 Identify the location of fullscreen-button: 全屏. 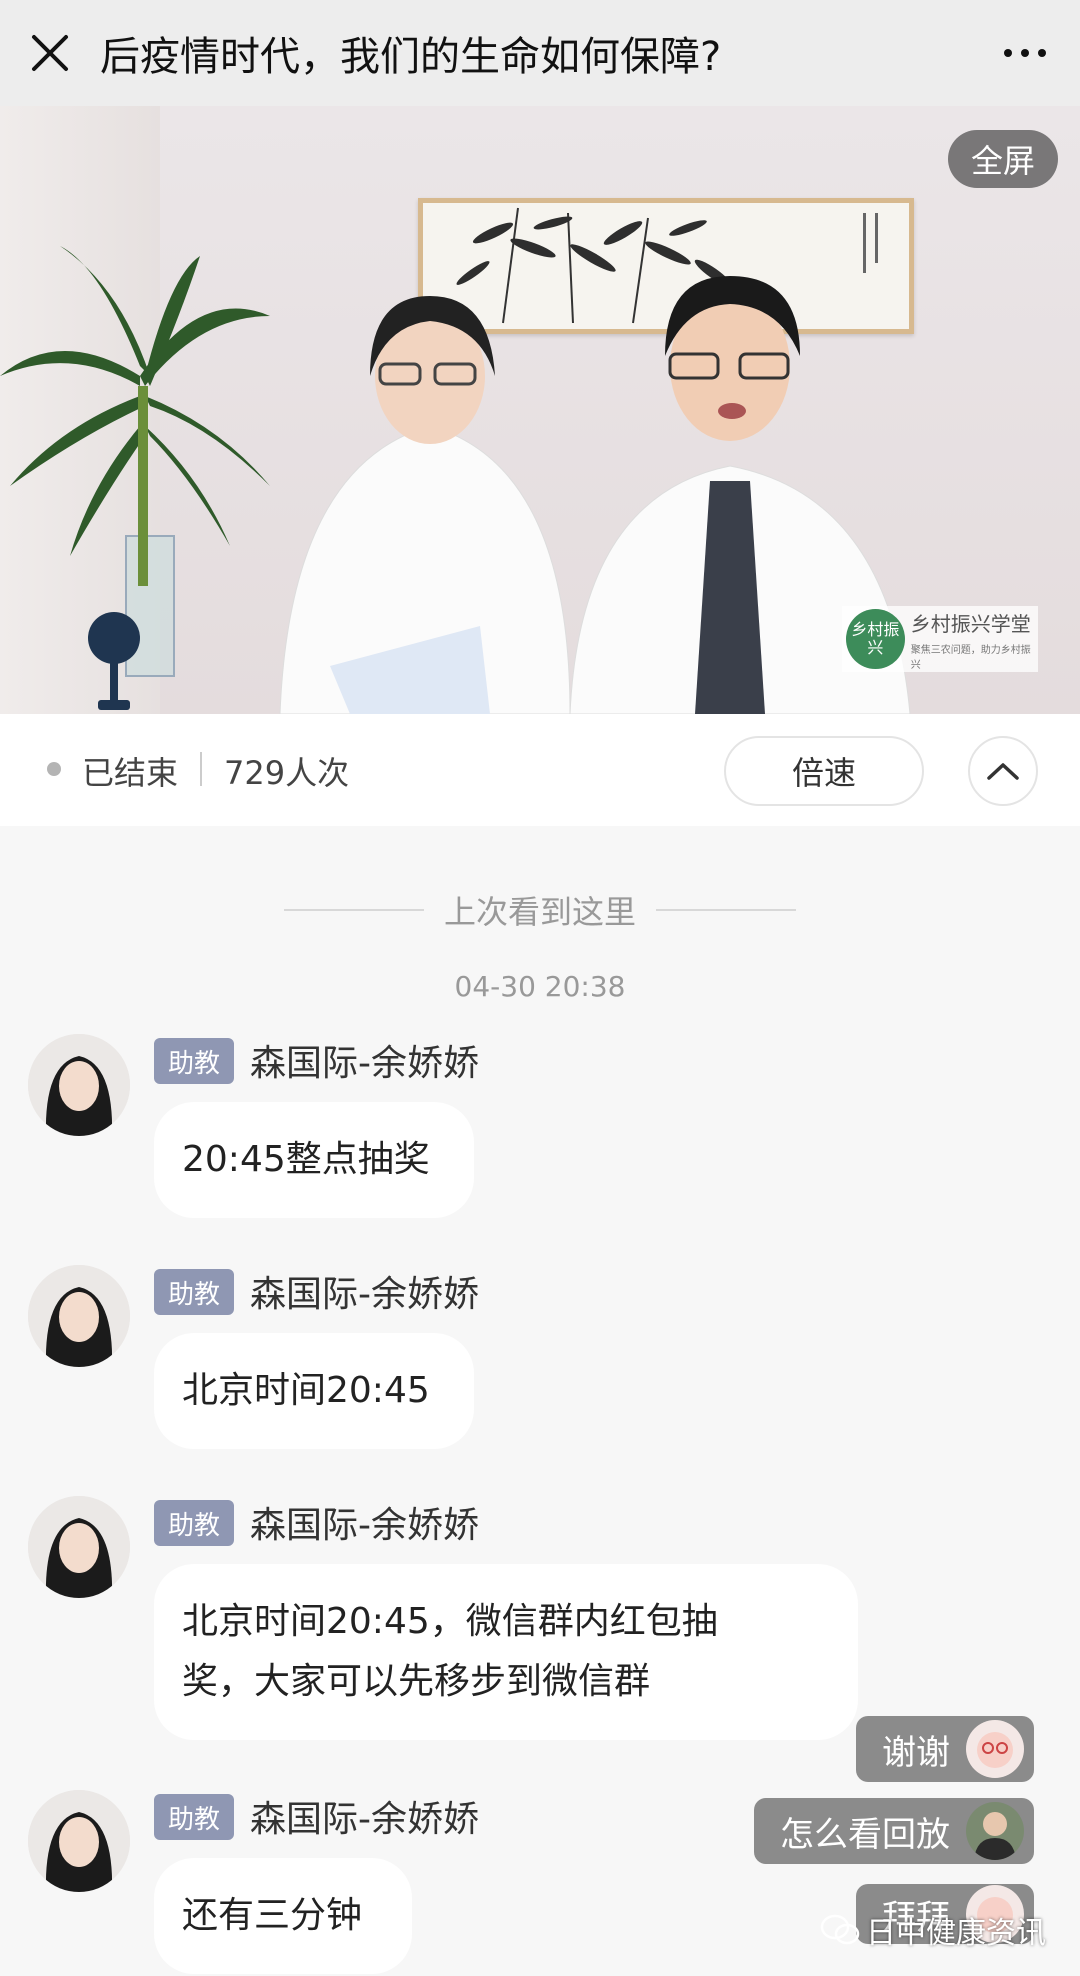
(1003, 159).